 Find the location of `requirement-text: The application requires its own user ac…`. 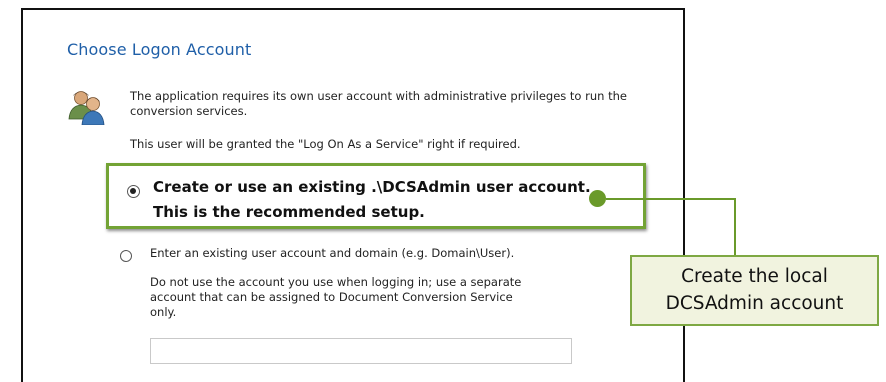

requirement-text: The application requires its own user ac… is located at coordinates (378, 103).